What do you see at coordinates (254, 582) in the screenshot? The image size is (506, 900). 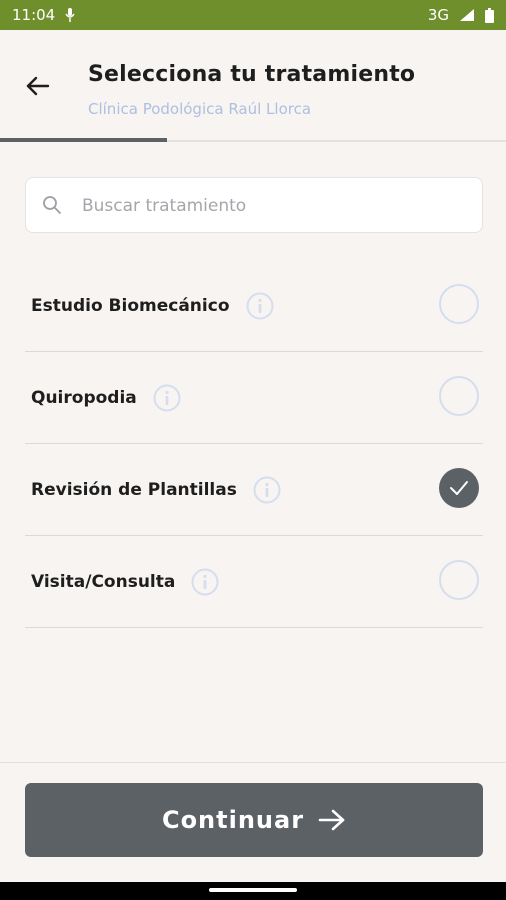 I see `treatment-item: Visita/Consulta` at bounding box center [254, 582].